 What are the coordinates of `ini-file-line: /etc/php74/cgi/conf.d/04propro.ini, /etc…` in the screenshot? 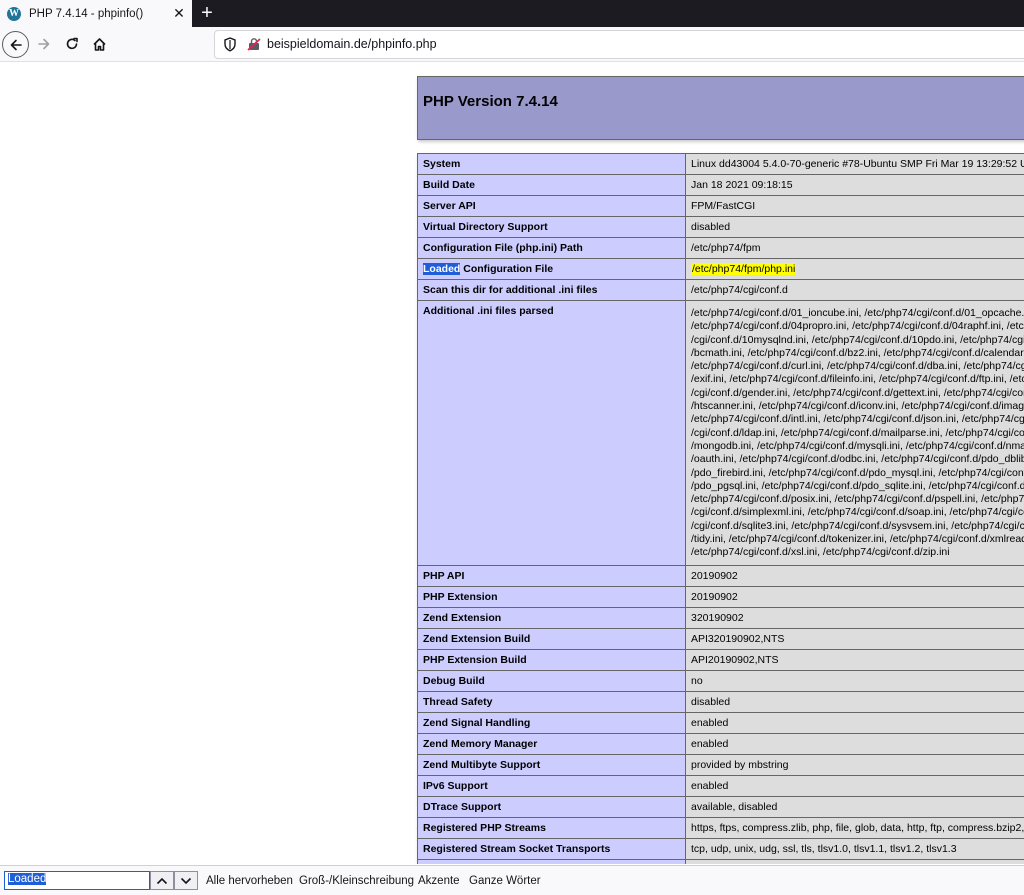 It's located at (857, 326).